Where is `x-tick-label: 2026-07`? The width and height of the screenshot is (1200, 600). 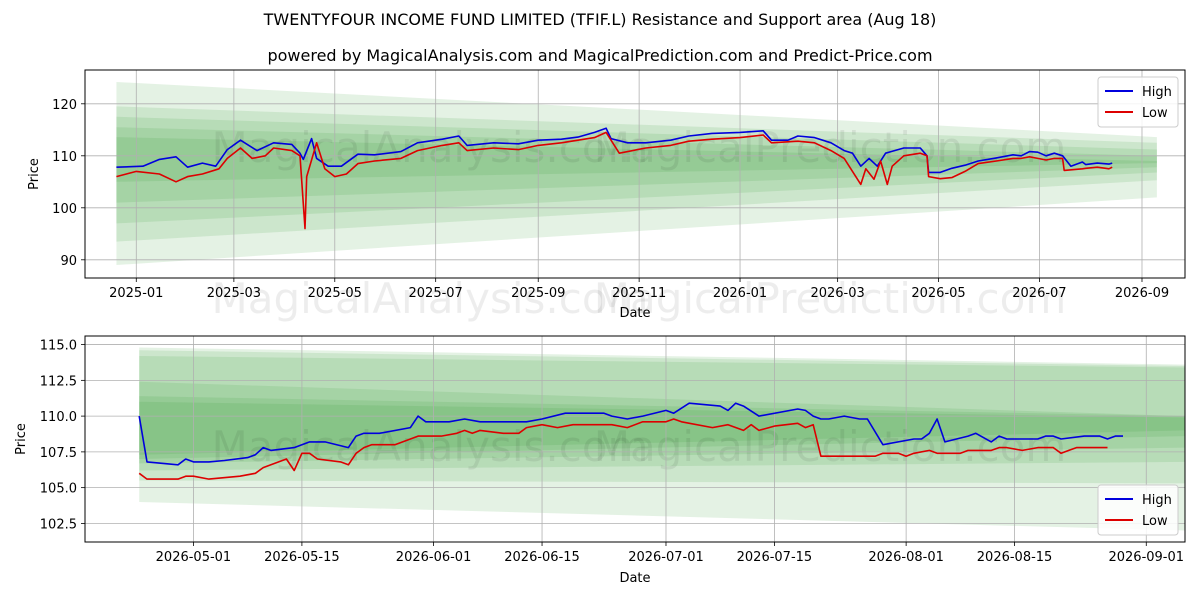 x-tick-label: 2026-07 is located at coordinates (1039, 293).